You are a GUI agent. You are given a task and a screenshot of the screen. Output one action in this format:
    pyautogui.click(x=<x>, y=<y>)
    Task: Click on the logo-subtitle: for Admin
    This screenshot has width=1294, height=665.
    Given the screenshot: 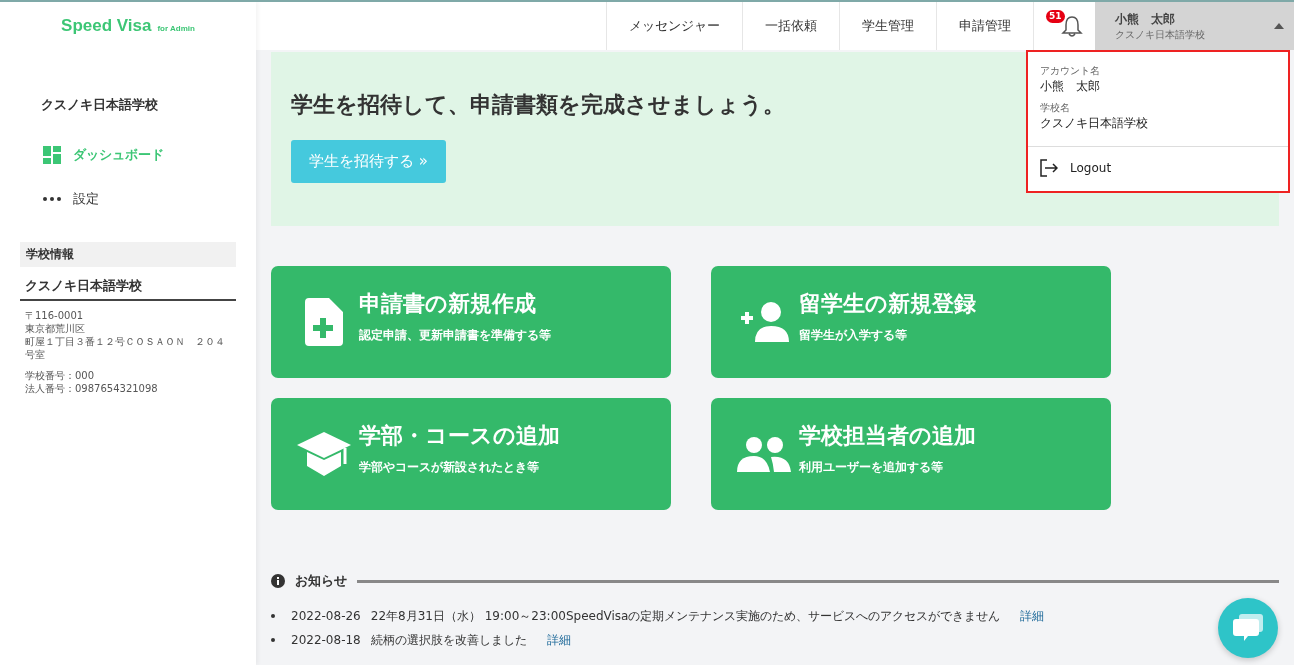 What is the action you would take?
    pyautogui.click(x=176, y=28)
    